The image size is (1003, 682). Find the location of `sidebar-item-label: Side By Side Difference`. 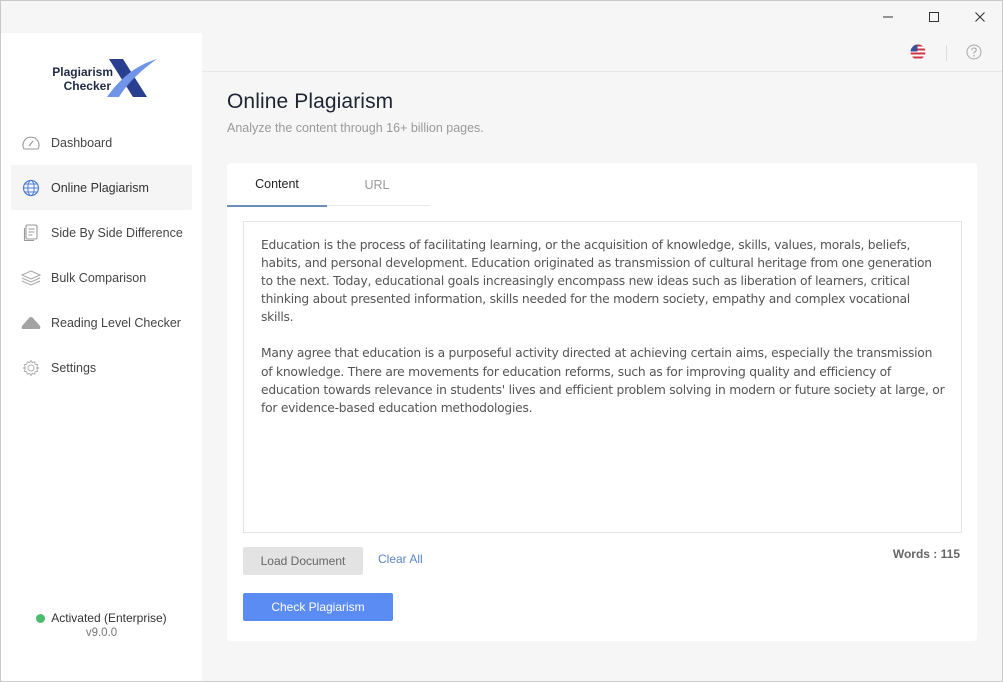

sidebar-item-label: Side By Side Difference is located at coordinates (117, 232).